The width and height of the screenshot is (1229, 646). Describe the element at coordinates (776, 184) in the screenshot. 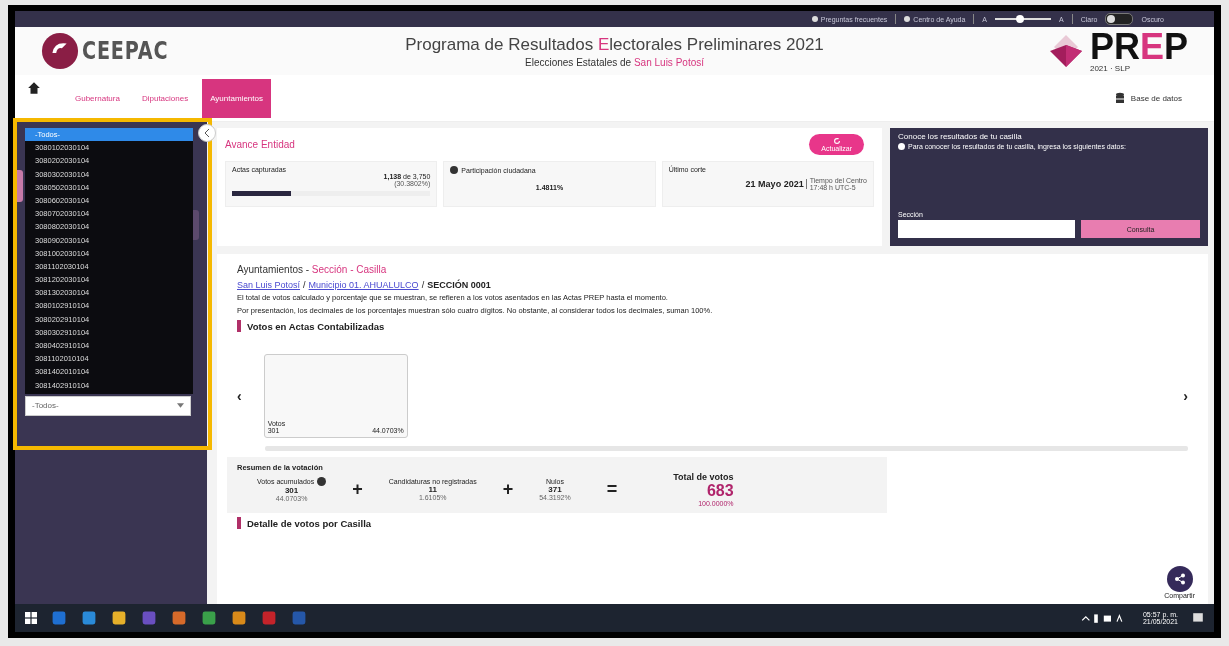

I see `cut-date: 21 Mayo 2021` at that location.